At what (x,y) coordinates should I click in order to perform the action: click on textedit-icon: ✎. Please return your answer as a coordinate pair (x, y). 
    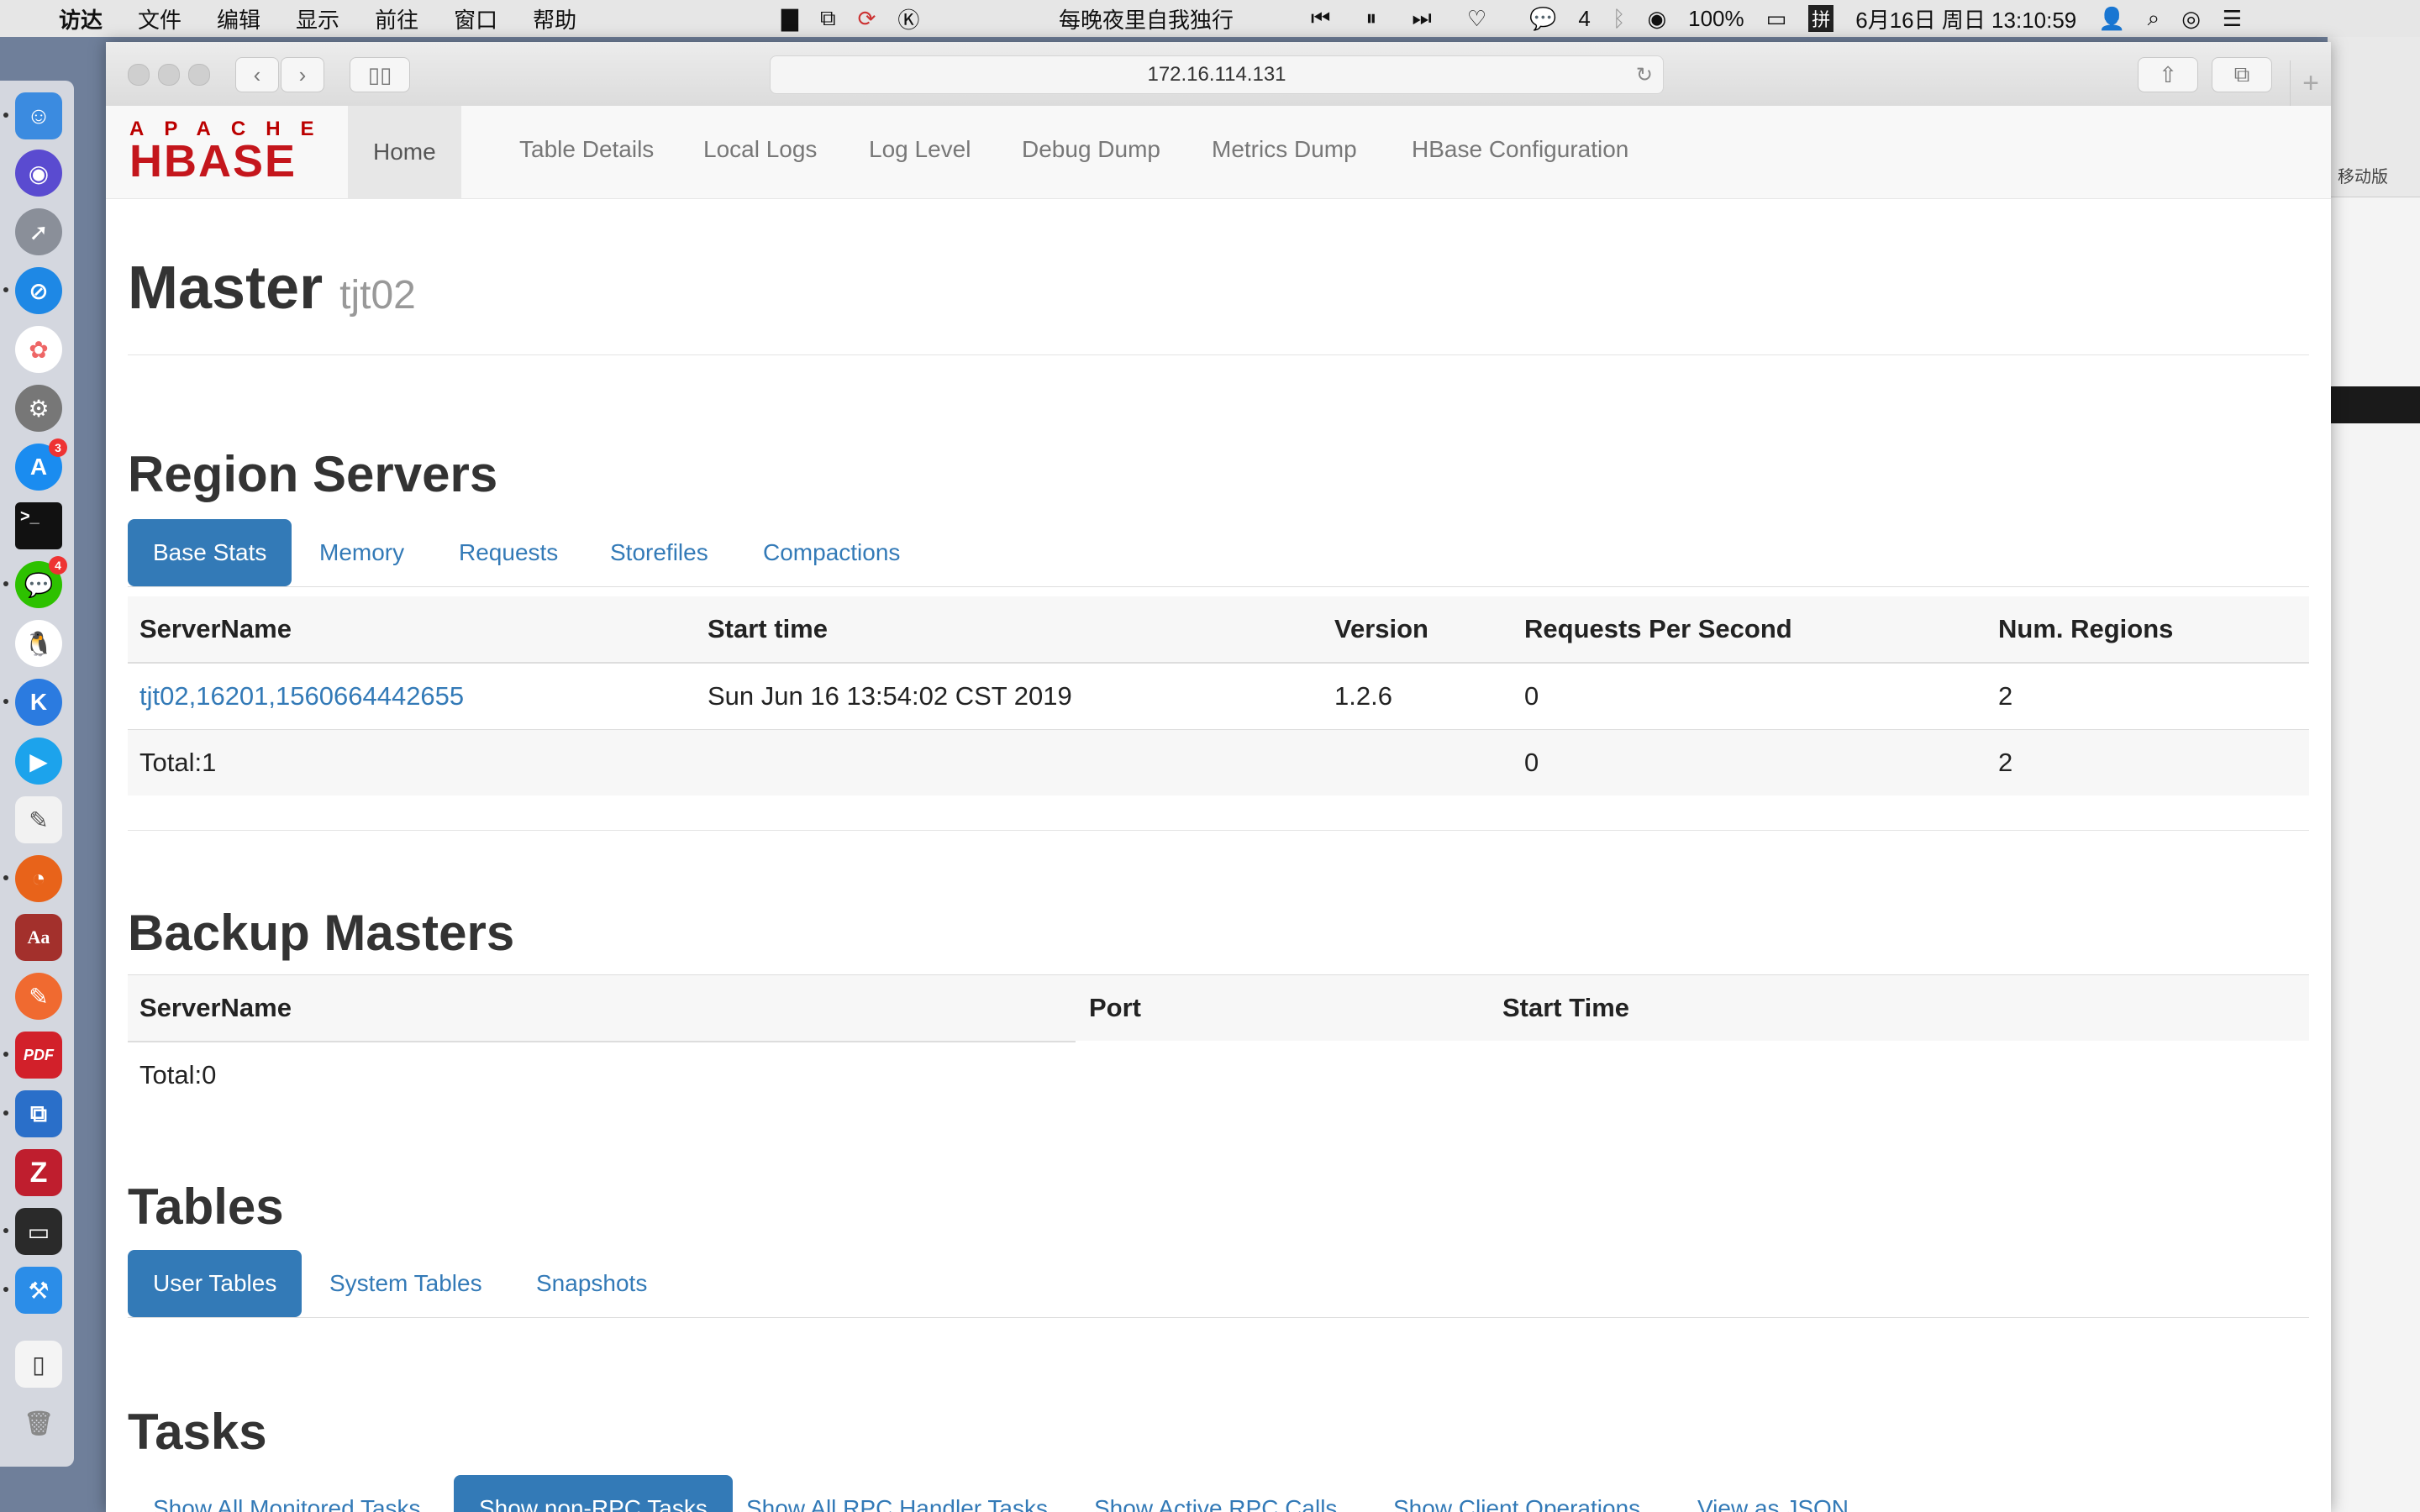
    Looking at the image, I should click on (38, 819).